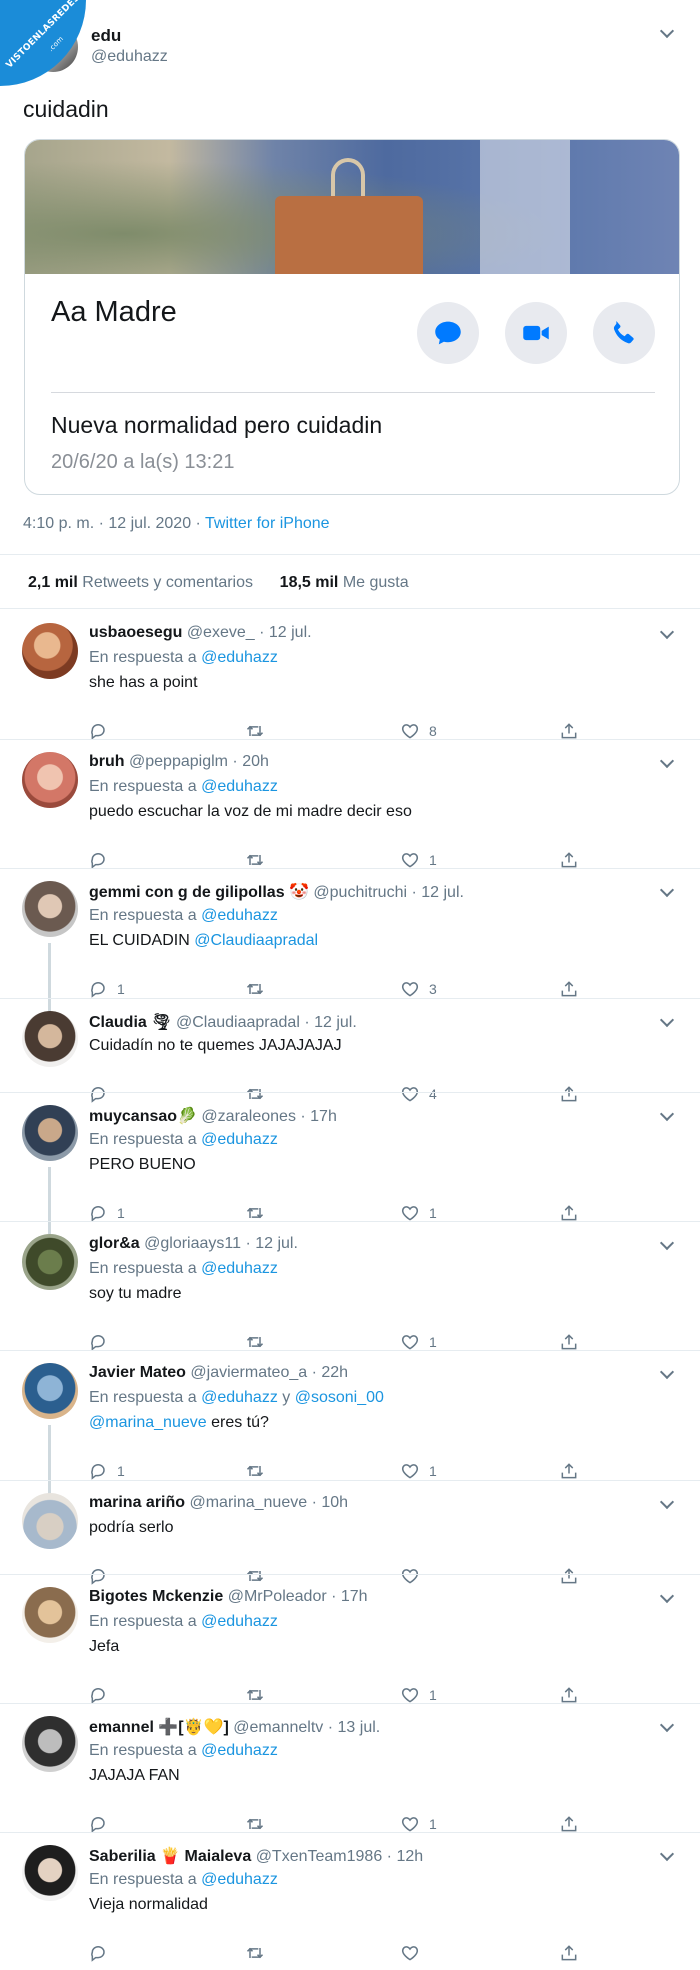 The width and height of the screenshot is (700, 1970). Describe the element at coordinates (268, 1502) in the screenshot. I see `reply-author-handle: @marina_nueve · 10h` at that location.